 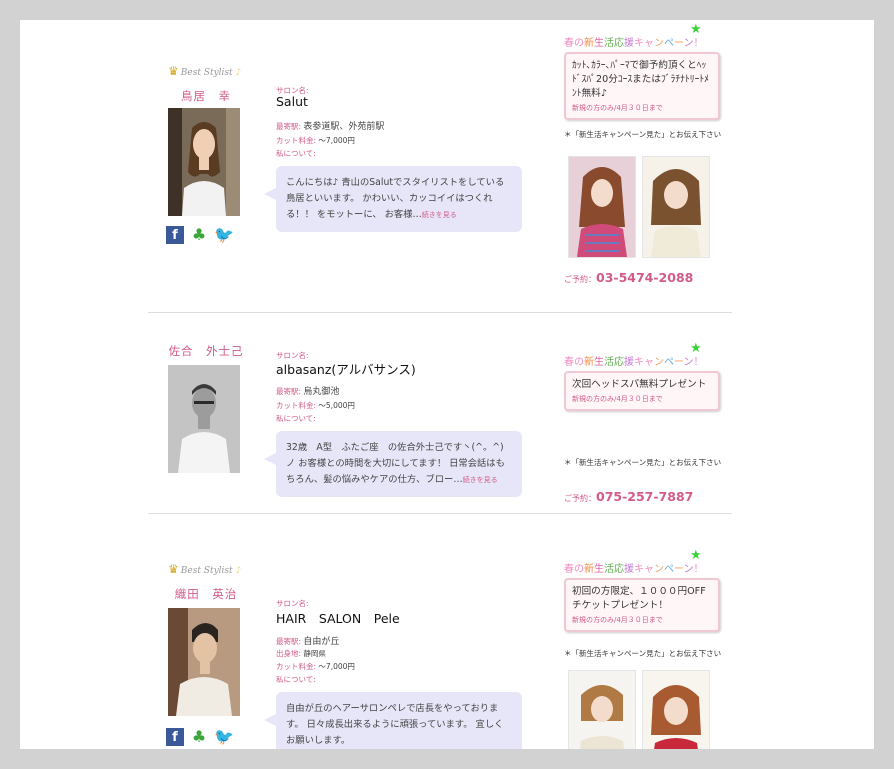 What do you see at coordinates (206, 351) in the screenshot?
I see `stylist-name: 佐合 外士己` at bounding box center [206, 351].